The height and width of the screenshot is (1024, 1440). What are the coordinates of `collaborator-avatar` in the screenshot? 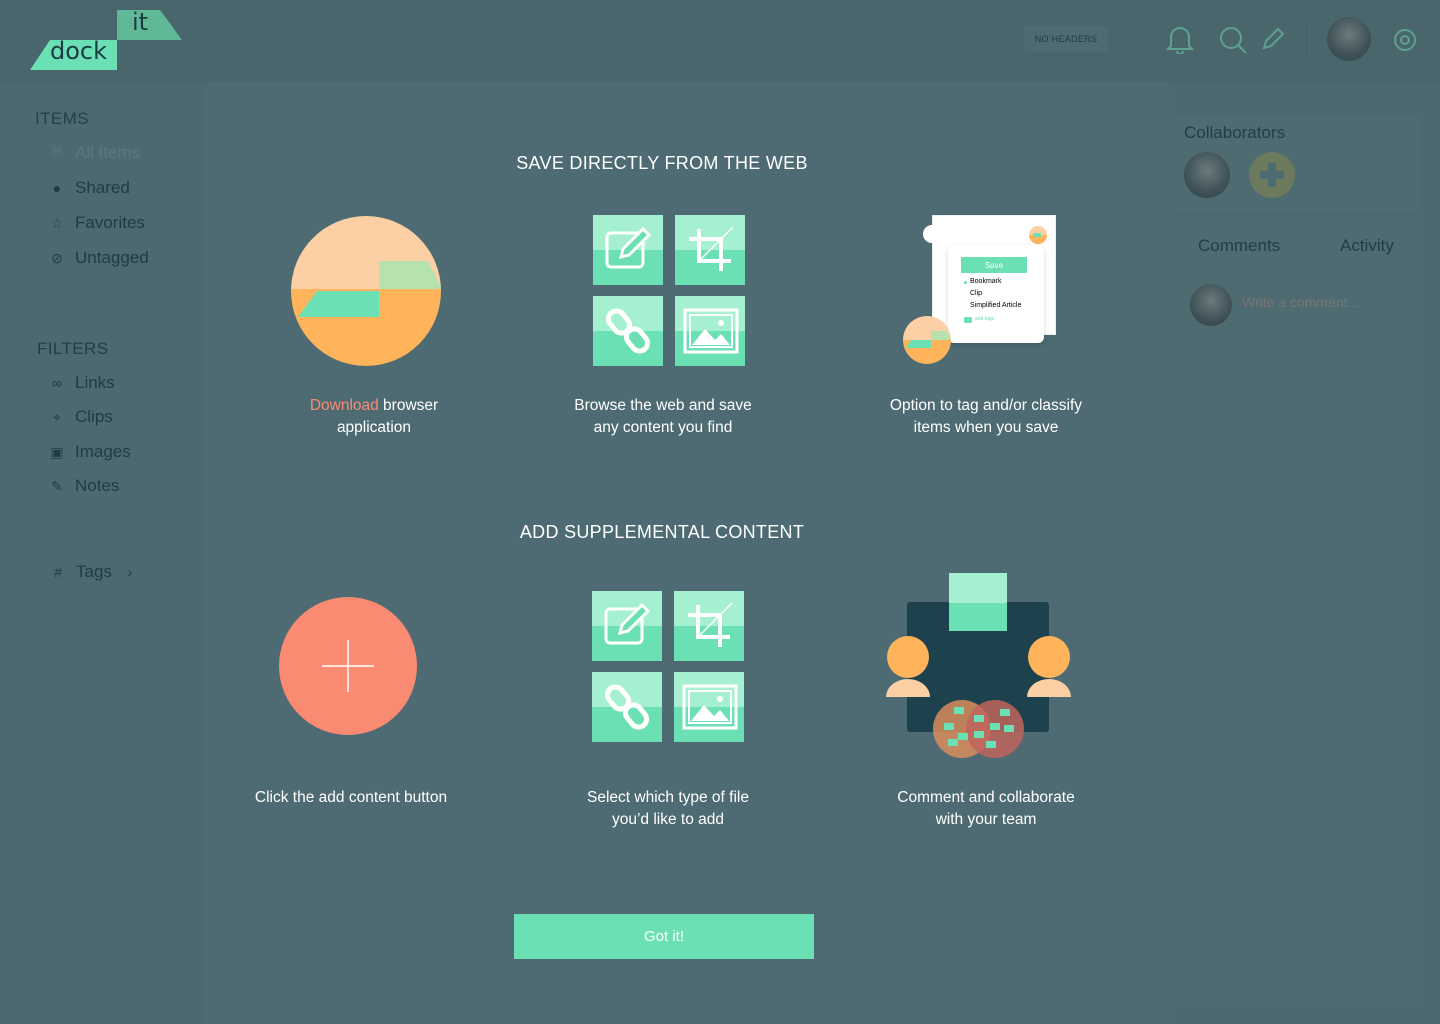 It's located at (1207, 175).